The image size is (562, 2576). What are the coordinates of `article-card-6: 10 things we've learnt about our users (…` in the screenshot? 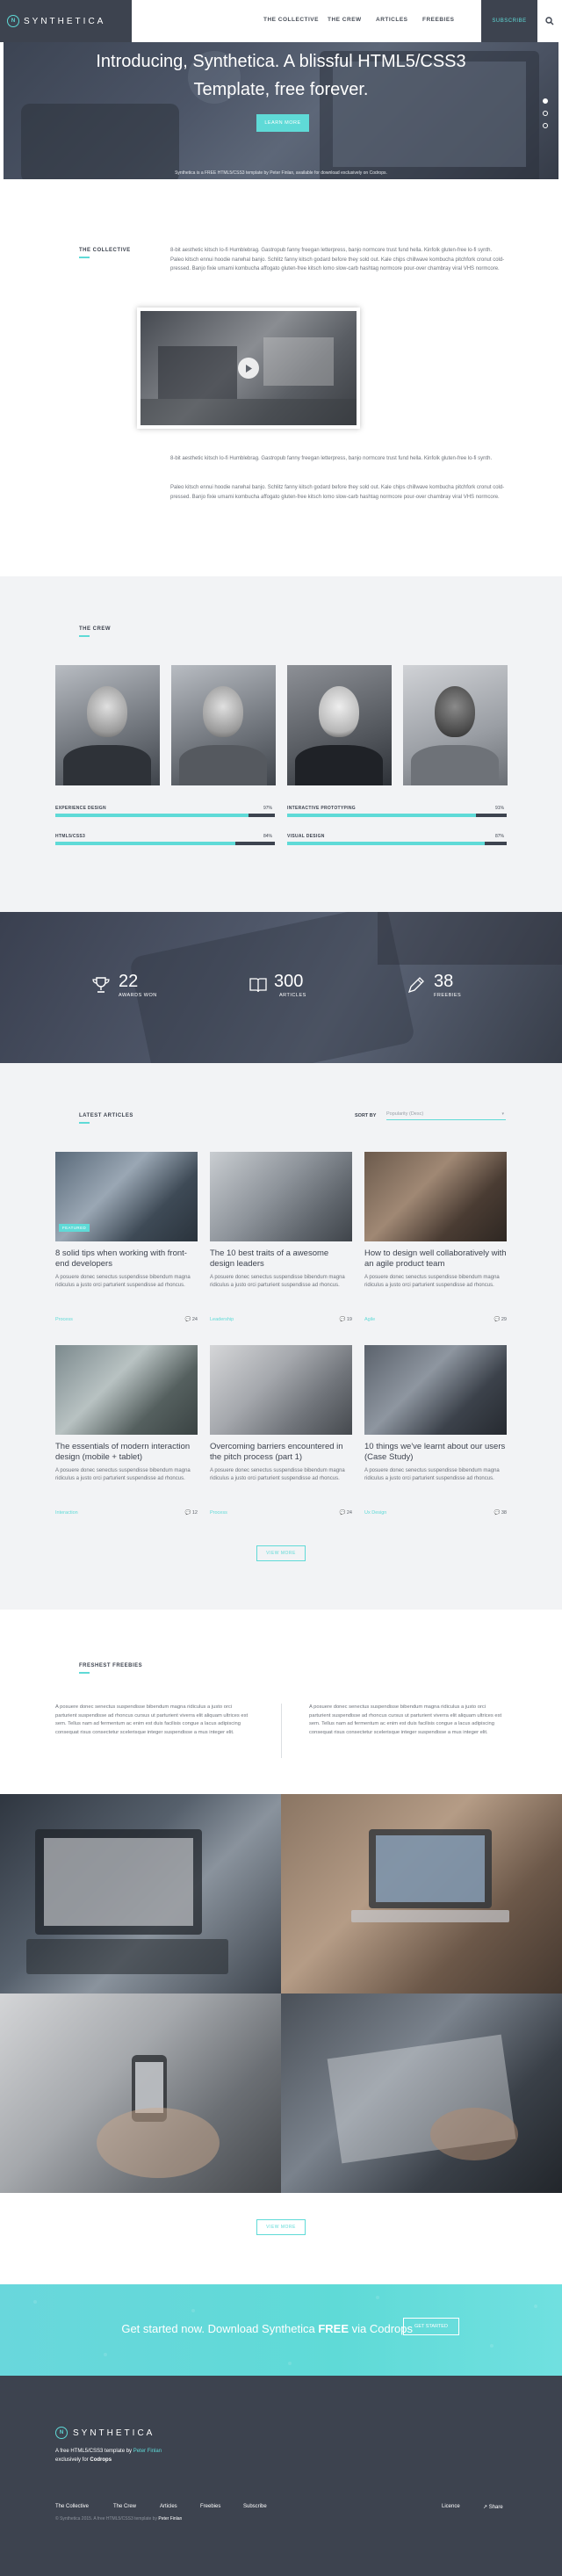 It's located at (436, 1414).